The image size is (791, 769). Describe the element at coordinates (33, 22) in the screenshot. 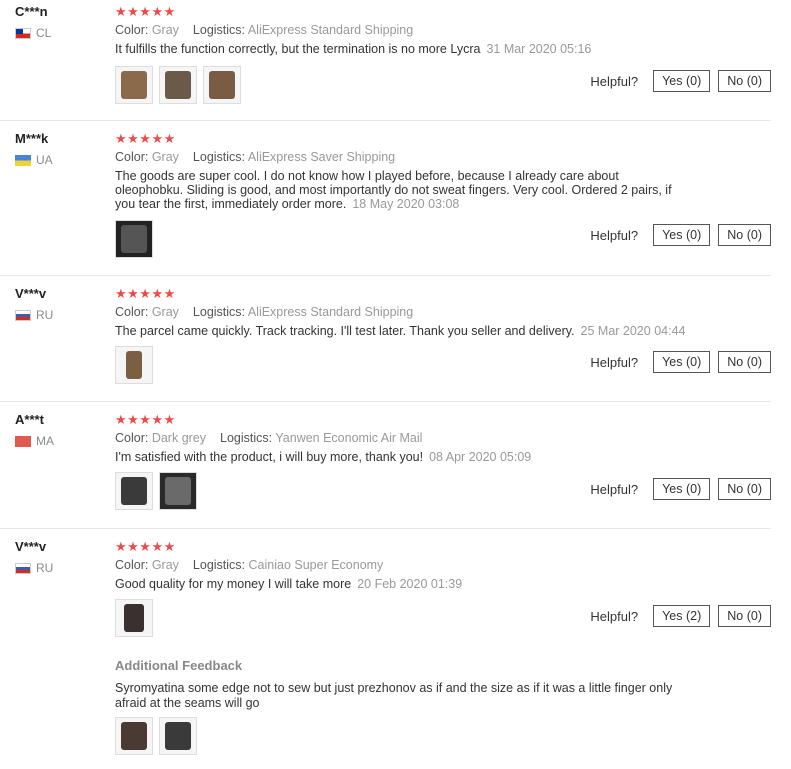

I see `reviewer-info: C***n CL` at that location.